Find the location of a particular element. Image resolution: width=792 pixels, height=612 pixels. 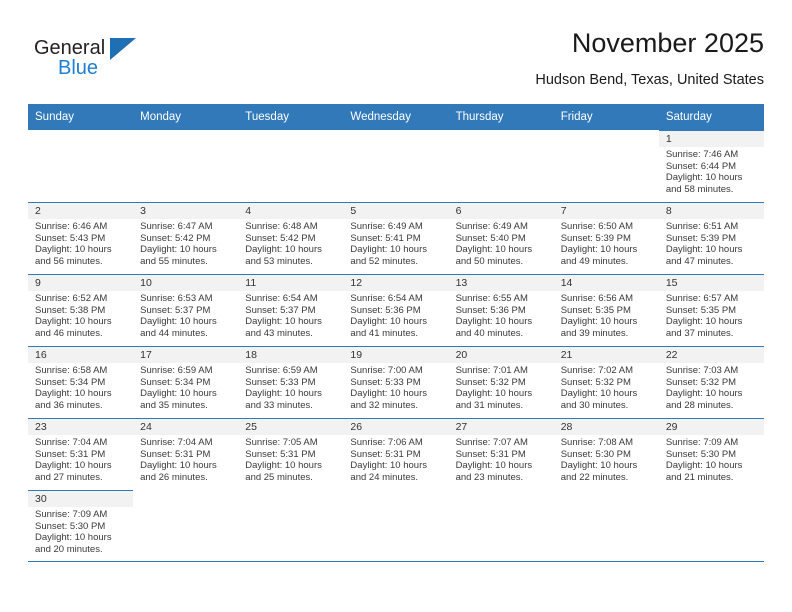

daylight-text-line2: and 28 minutes. is located at coordinates (699, 405).